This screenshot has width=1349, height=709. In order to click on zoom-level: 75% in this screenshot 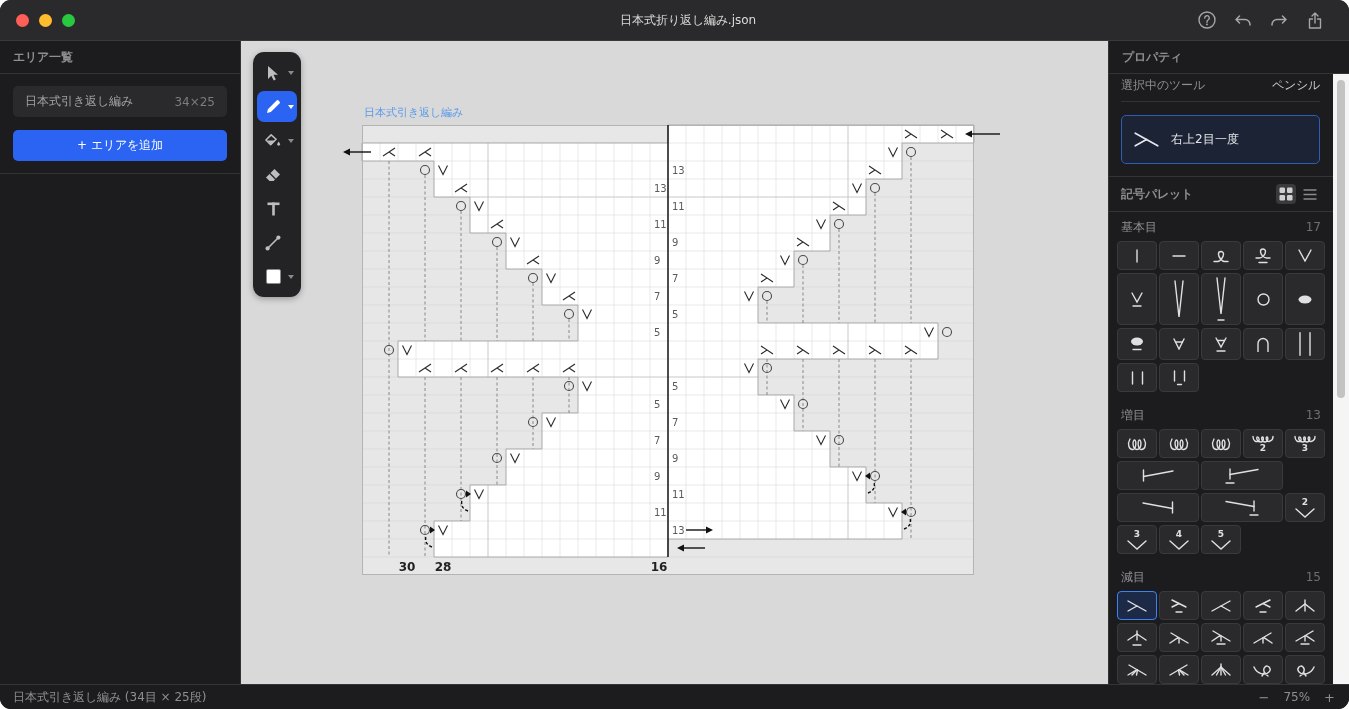, I will do `click(1297, 697)`.